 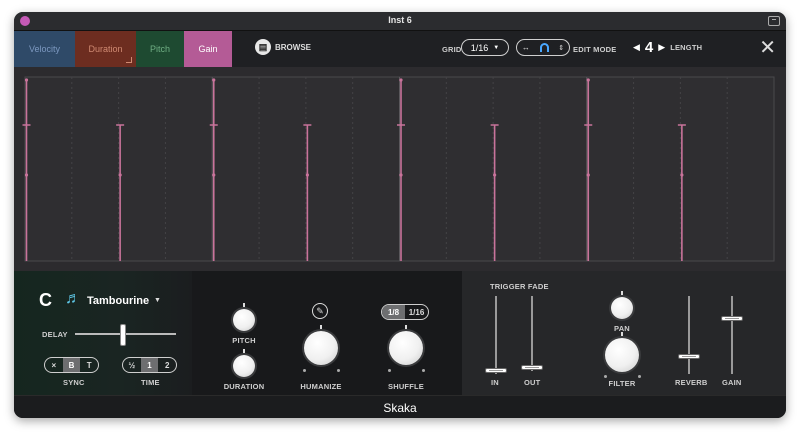 I want to click on note-label: C, so click(x=45, y=300).